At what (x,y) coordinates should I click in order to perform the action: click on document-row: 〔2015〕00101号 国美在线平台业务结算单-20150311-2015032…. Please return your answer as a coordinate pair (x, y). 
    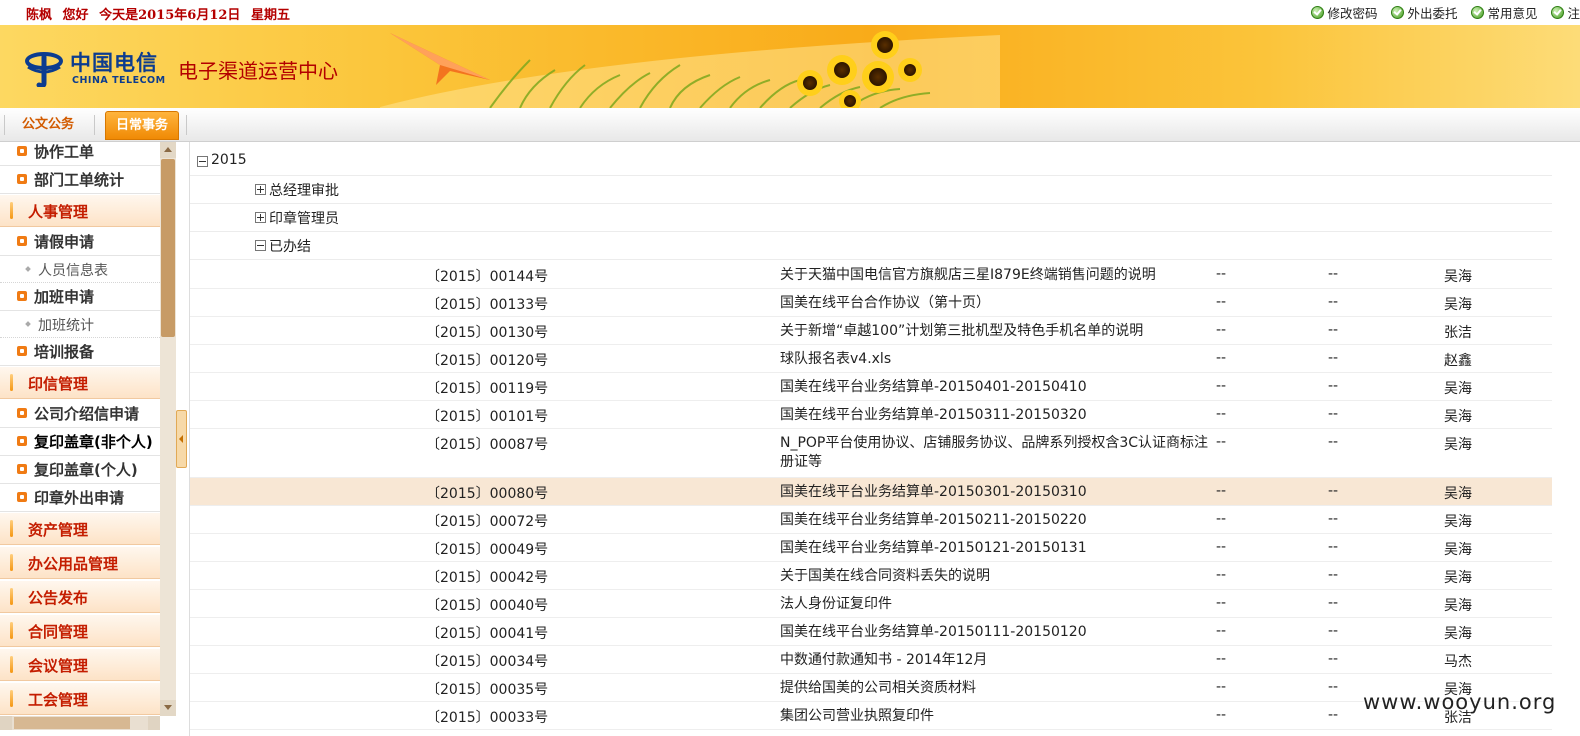
    Looking at the image, I should click on (871, 415).